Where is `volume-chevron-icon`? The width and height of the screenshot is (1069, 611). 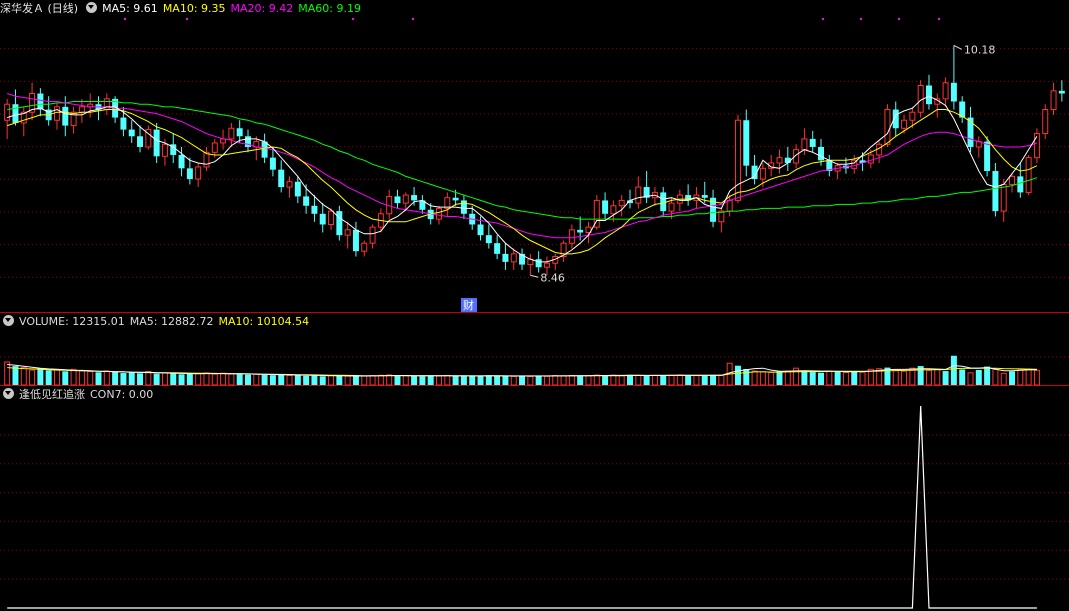 volume-chevron-icon is located at coordinates (8, 320).